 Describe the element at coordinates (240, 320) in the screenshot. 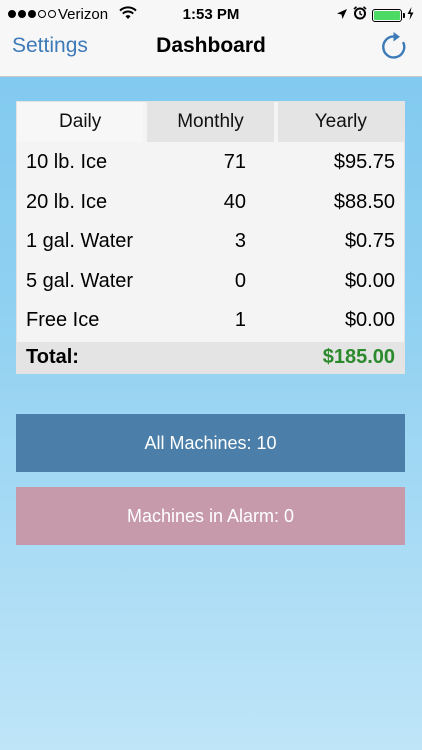

I see `product-quantity: 1` at that location.